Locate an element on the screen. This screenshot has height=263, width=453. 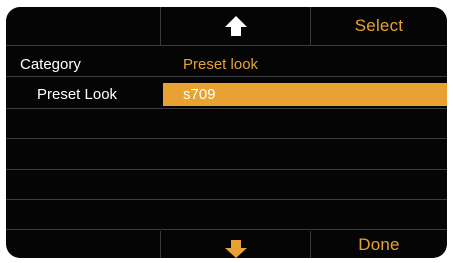
category-row: Category Preset look is located at coordinates (226, 64).